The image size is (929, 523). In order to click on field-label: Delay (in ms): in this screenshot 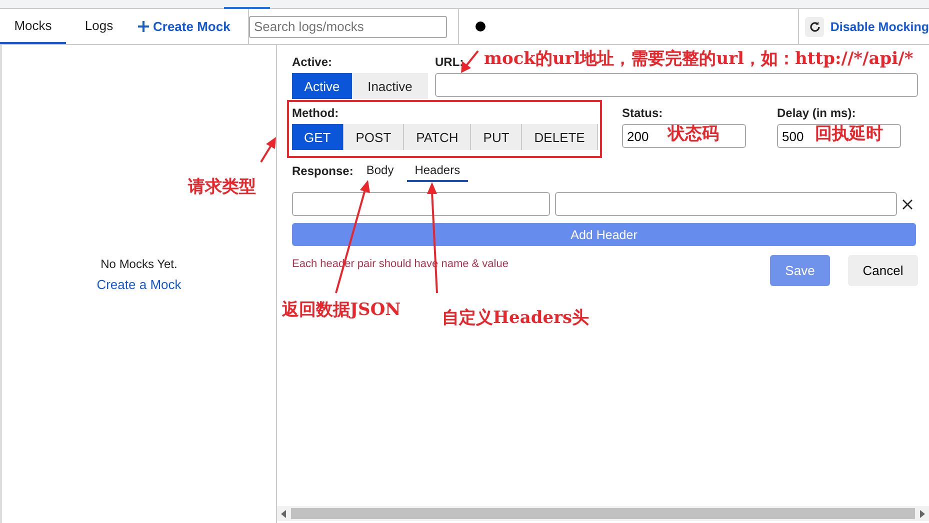, I will do `click(817, 113)`.